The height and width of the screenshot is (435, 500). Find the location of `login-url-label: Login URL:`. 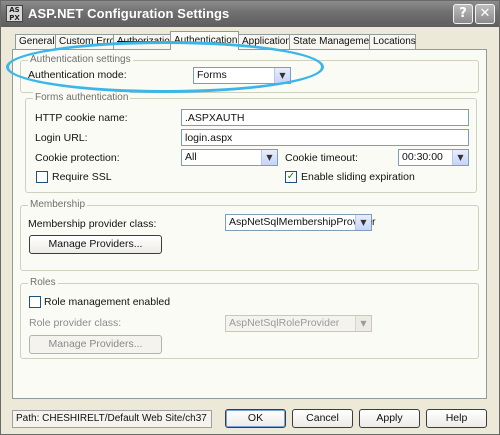

login-url-label: Login URL: is located at coordinates (61, 138).